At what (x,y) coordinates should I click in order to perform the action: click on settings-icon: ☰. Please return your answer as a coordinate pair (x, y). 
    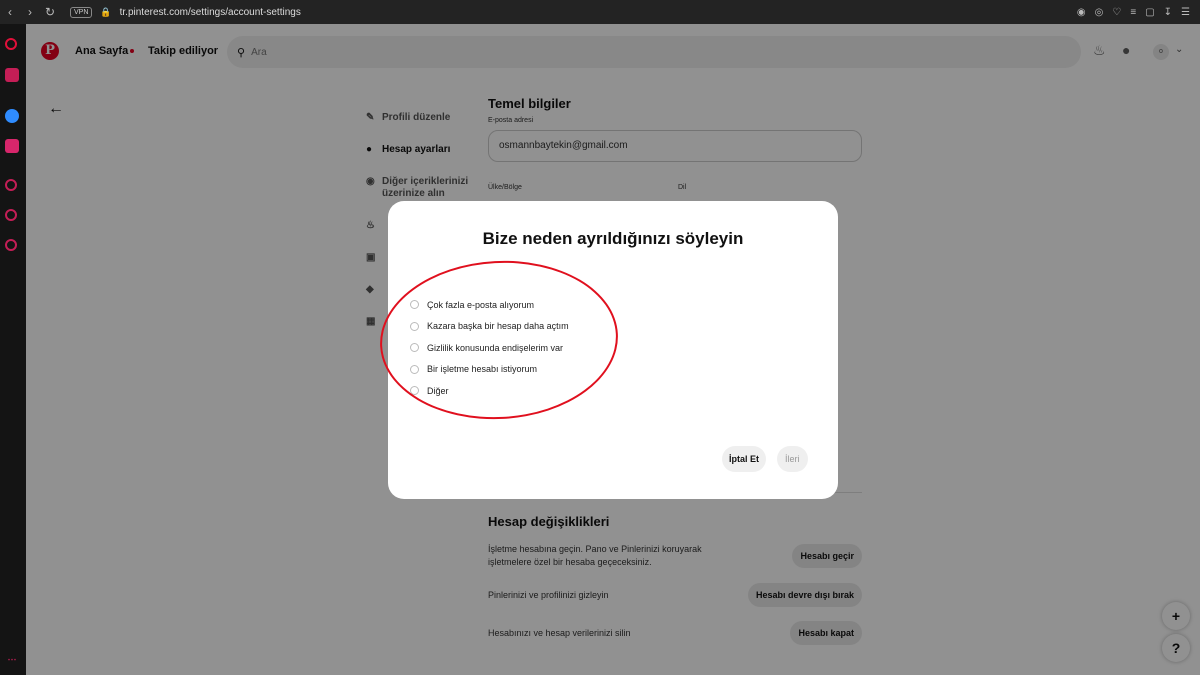
    Looking at the image, I should click on (1185, 12).